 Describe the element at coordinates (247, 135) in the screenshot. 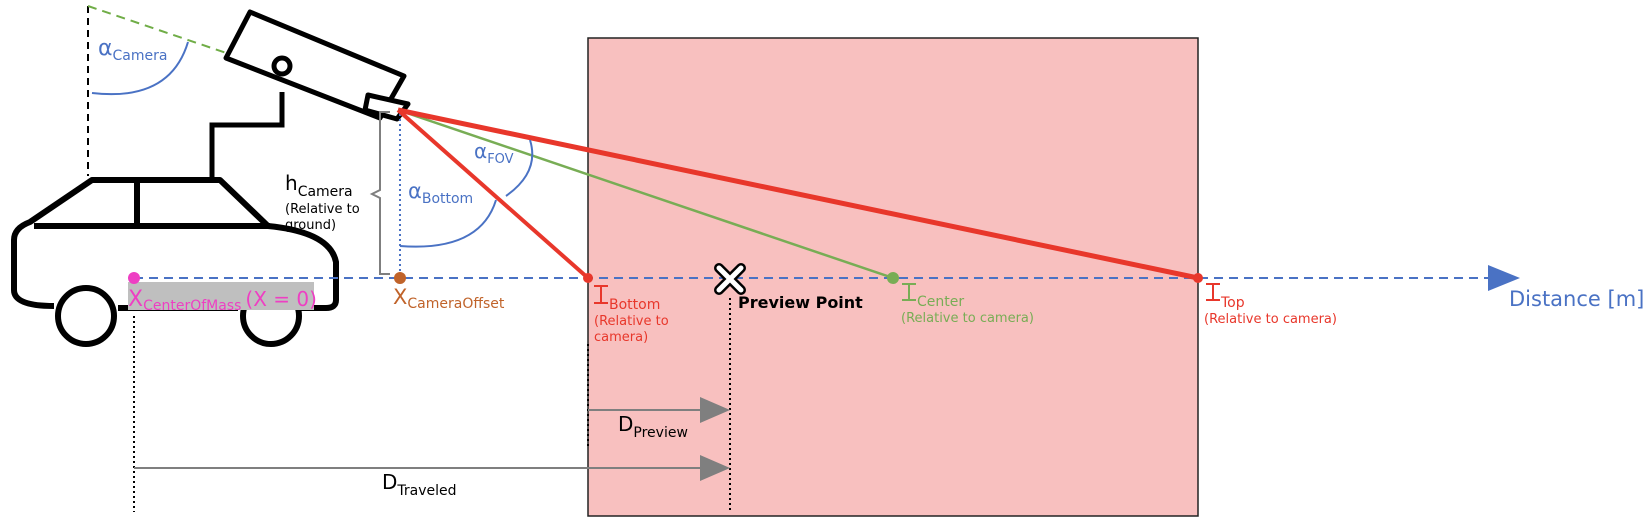

I see `camera-mount` at that location.